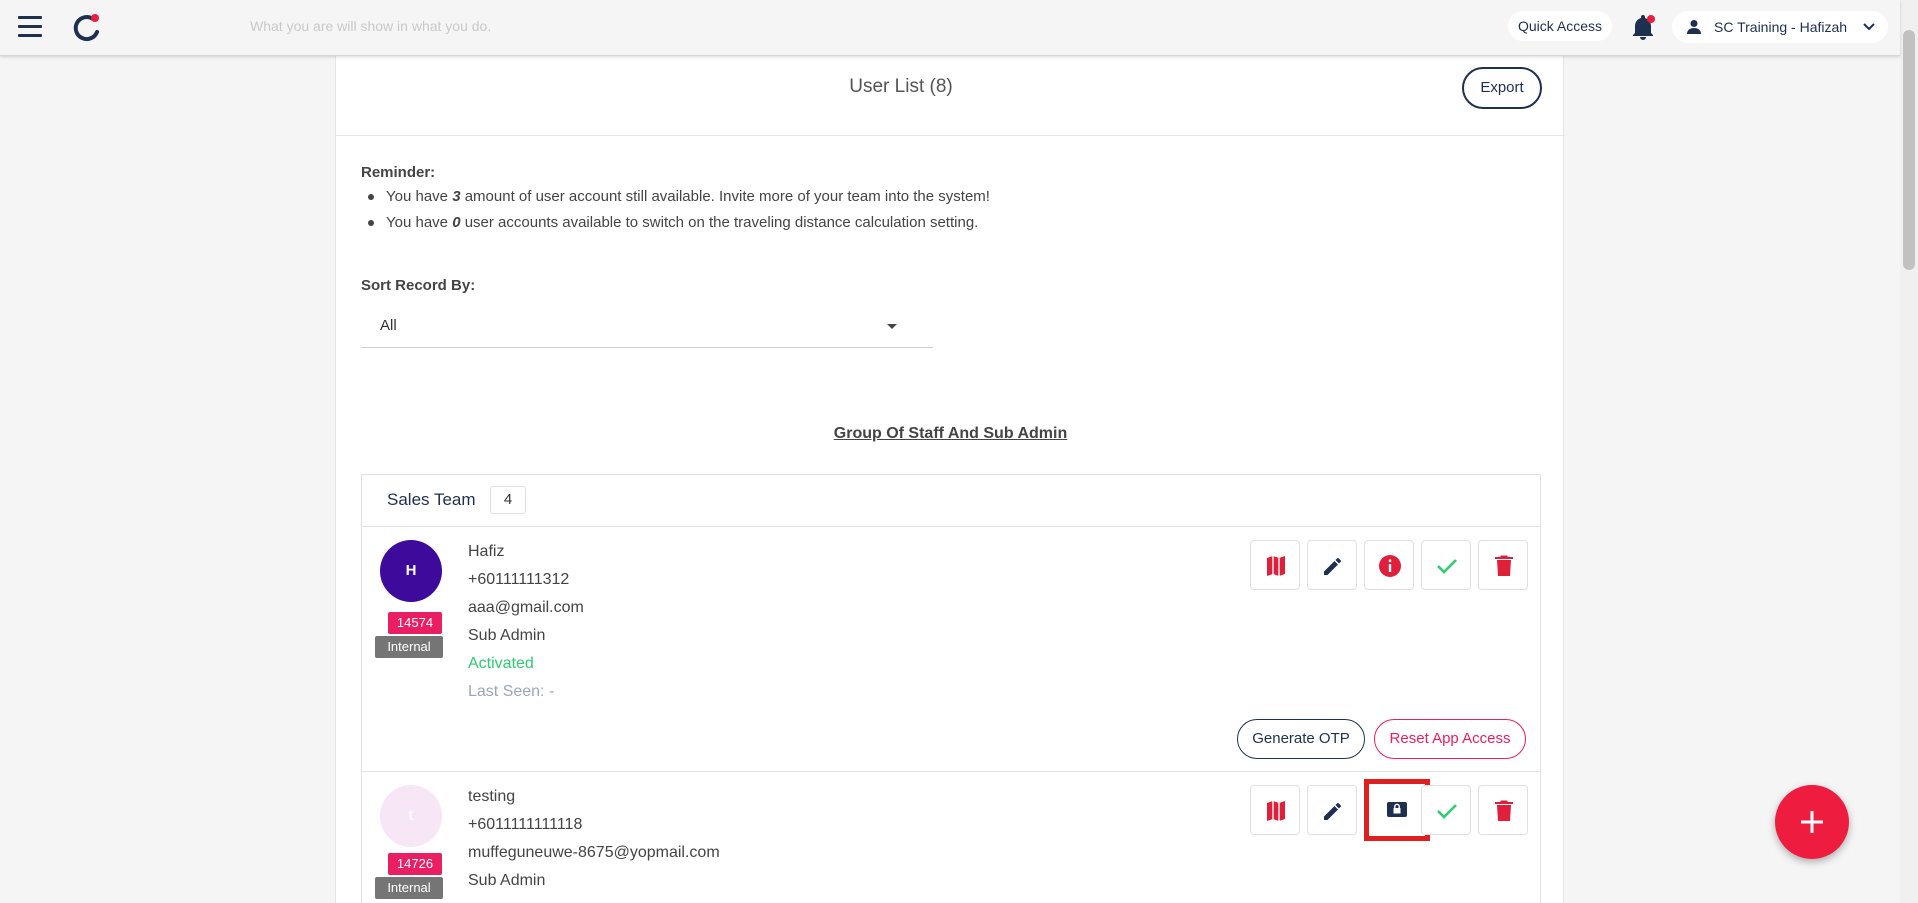 Image resolution: width=1918 pixels, height=903 pixels. I want to click on sort-record-select: All, so click(647, 326).